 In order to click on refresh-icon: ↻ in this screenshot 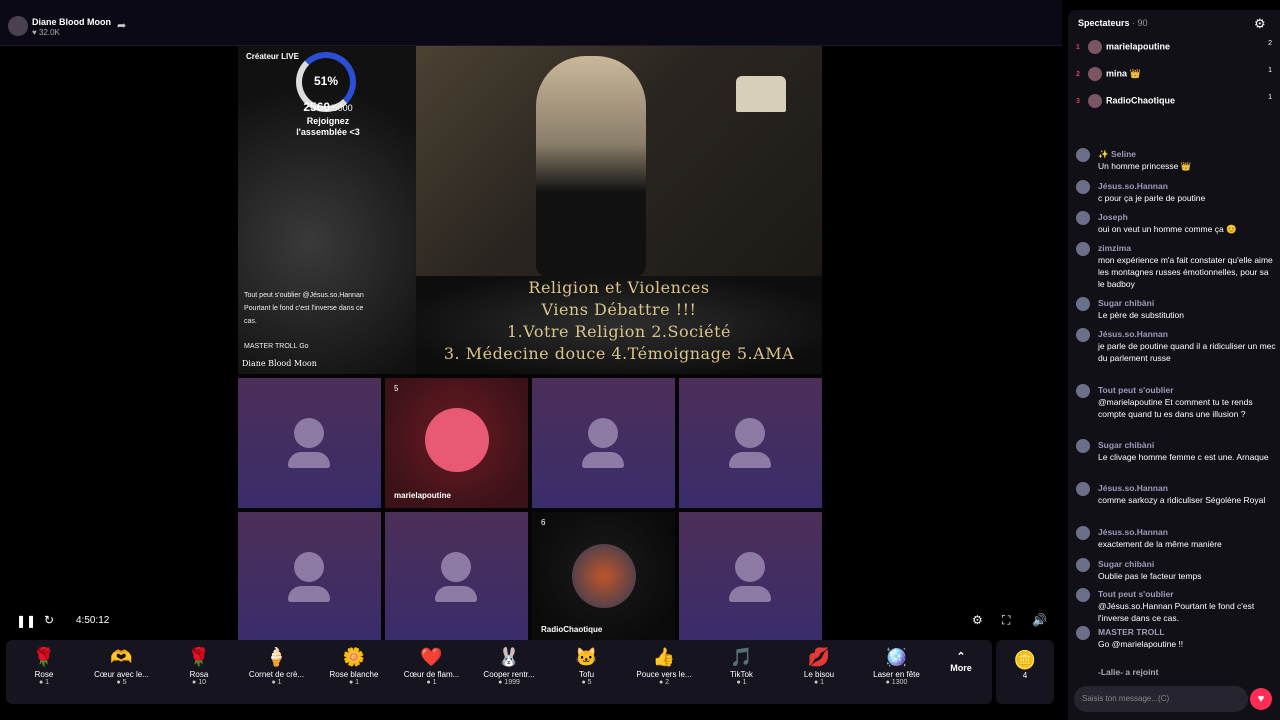, I will do `click(49, 620)`.